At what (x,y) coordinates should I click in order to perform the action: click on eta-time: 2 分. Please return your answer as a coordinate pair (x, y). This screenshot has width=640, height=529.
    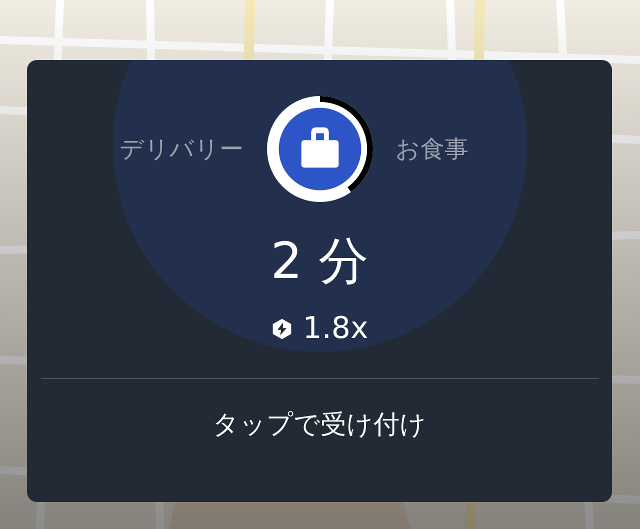
    Looking at the image, I should click on (319, 261).